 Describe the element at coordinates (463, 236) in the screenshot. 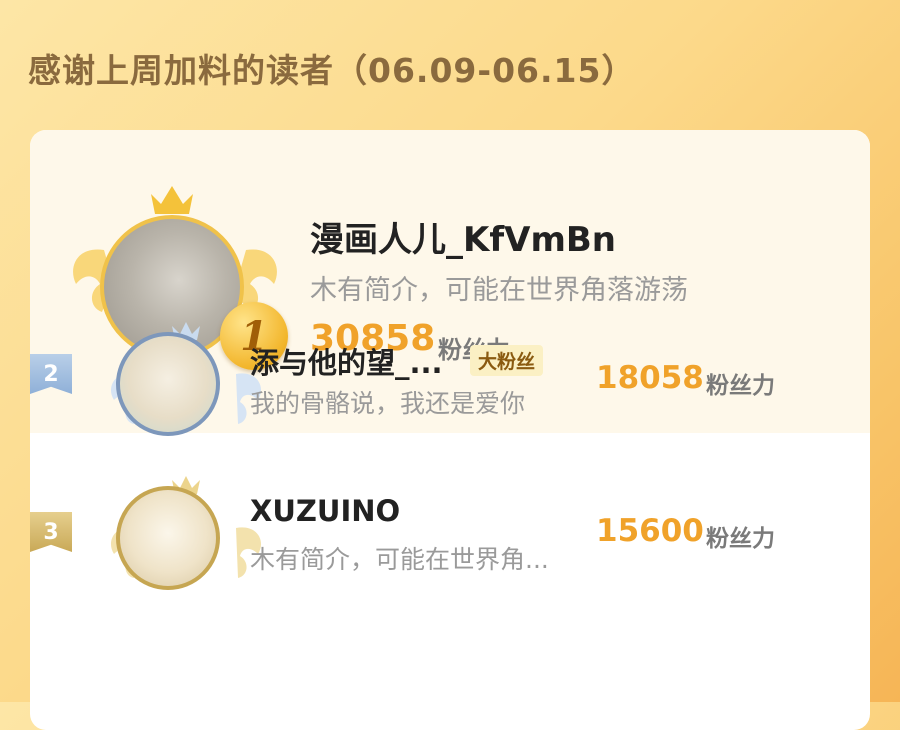

I see `reader-name: 漫画人儿_KfVmBn` at that location.